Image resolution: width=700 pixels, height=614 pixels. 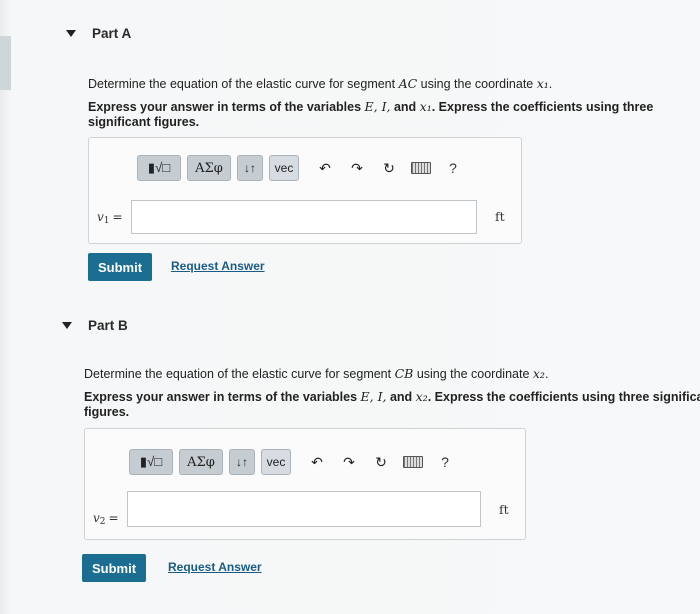 What do you see at coordinates (106, 221) in the screenshot?
I see `var-subscript: 1` at bounding box center [106, 221].